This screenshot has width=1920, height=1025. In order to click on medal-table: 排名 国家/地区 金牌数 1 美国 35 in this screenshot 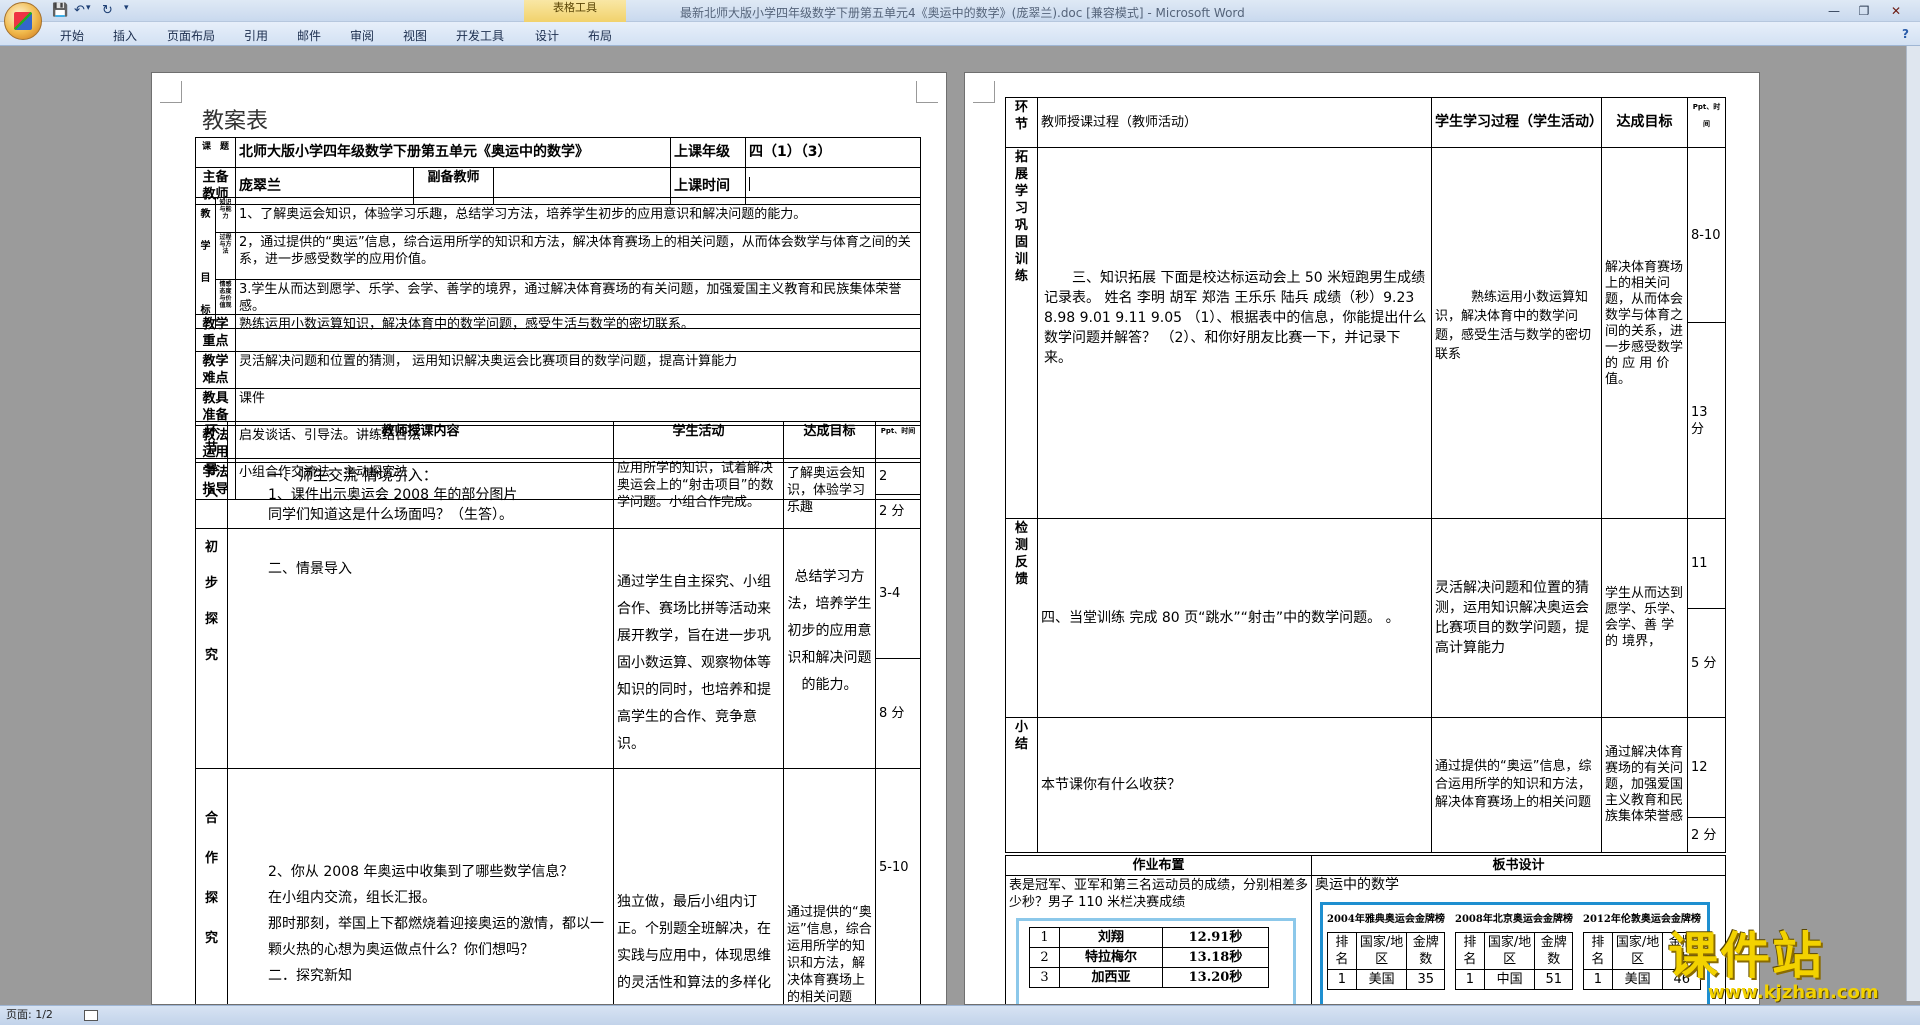, I will do `click(1386, 961)`.